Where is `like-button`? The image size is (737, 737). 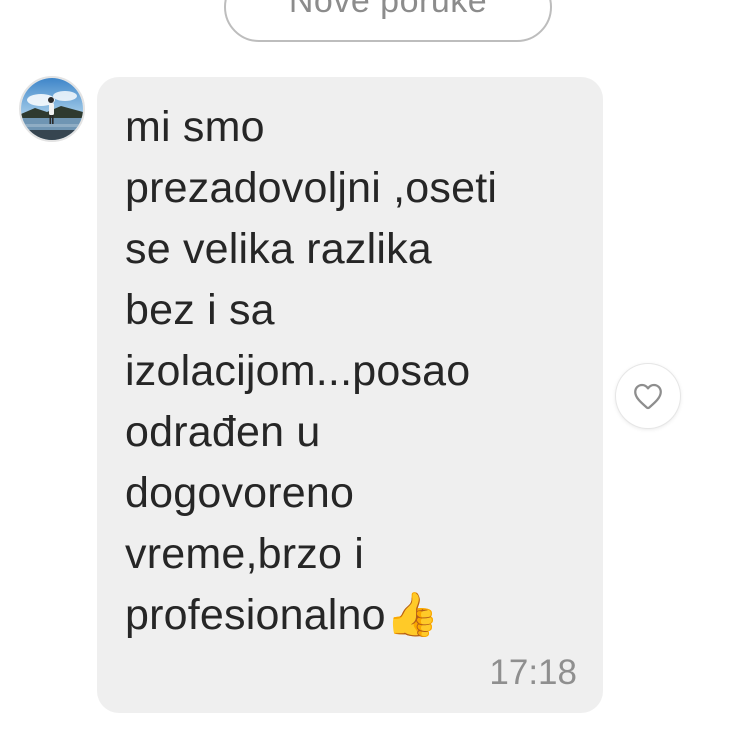
like-button is located at coordinates (648, 396).